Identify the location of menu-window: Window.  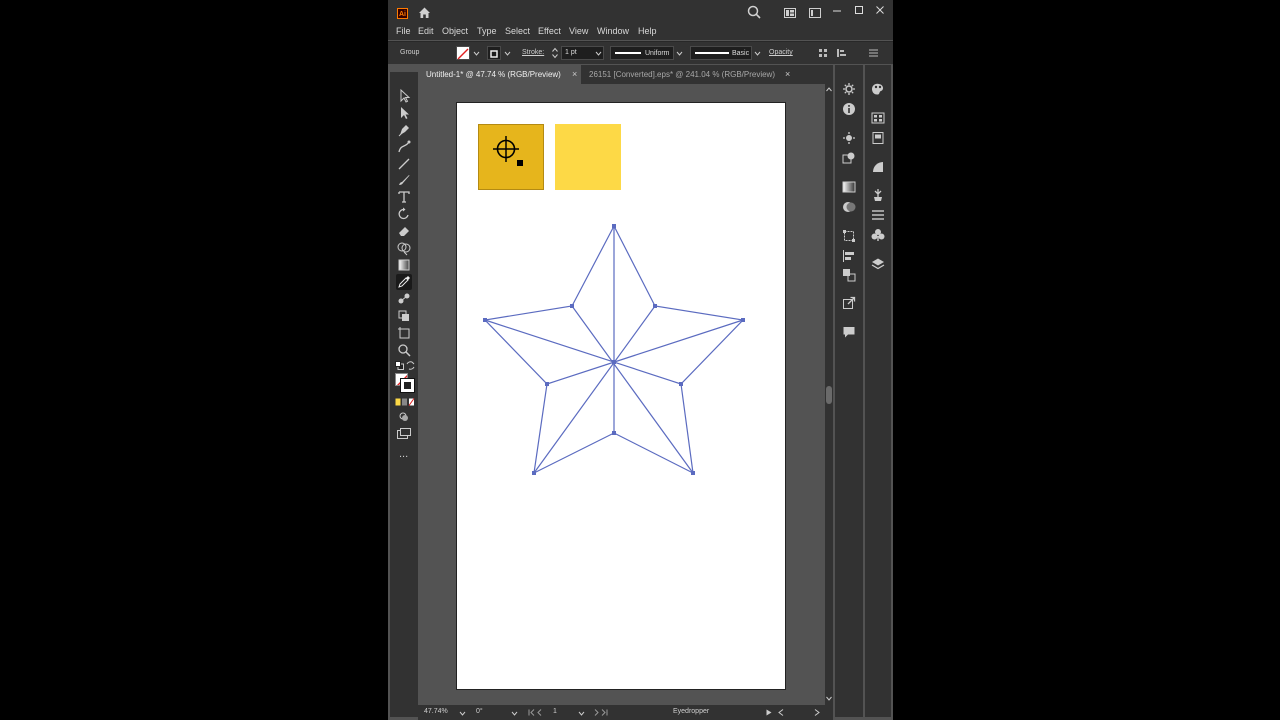
(613, 31).